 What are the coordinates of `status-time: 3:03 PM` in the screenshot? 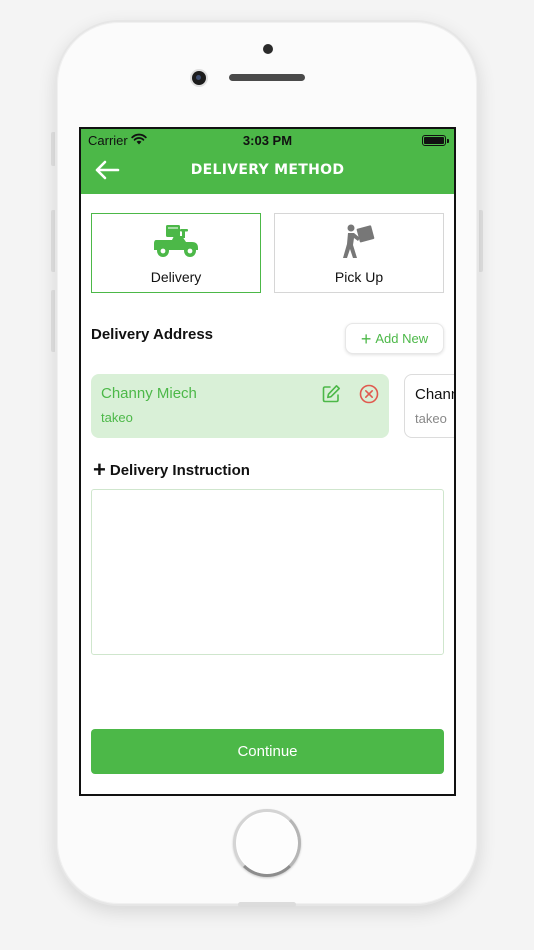 It's located at (267, 140).